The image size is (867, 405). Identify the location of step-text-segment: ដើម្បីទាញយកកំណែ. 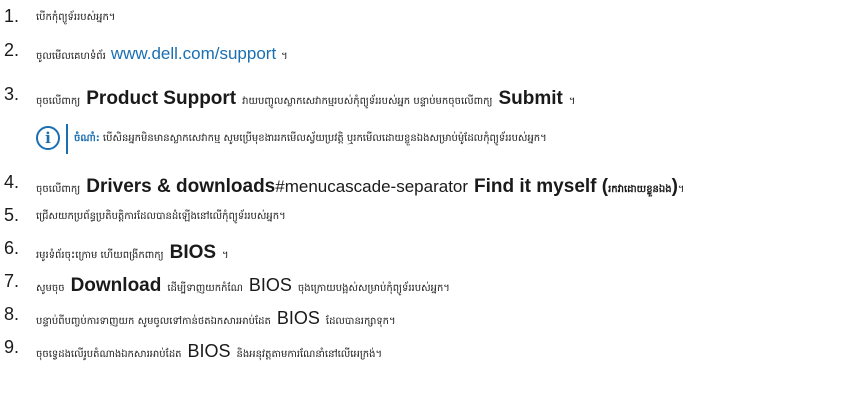
(205, 288).